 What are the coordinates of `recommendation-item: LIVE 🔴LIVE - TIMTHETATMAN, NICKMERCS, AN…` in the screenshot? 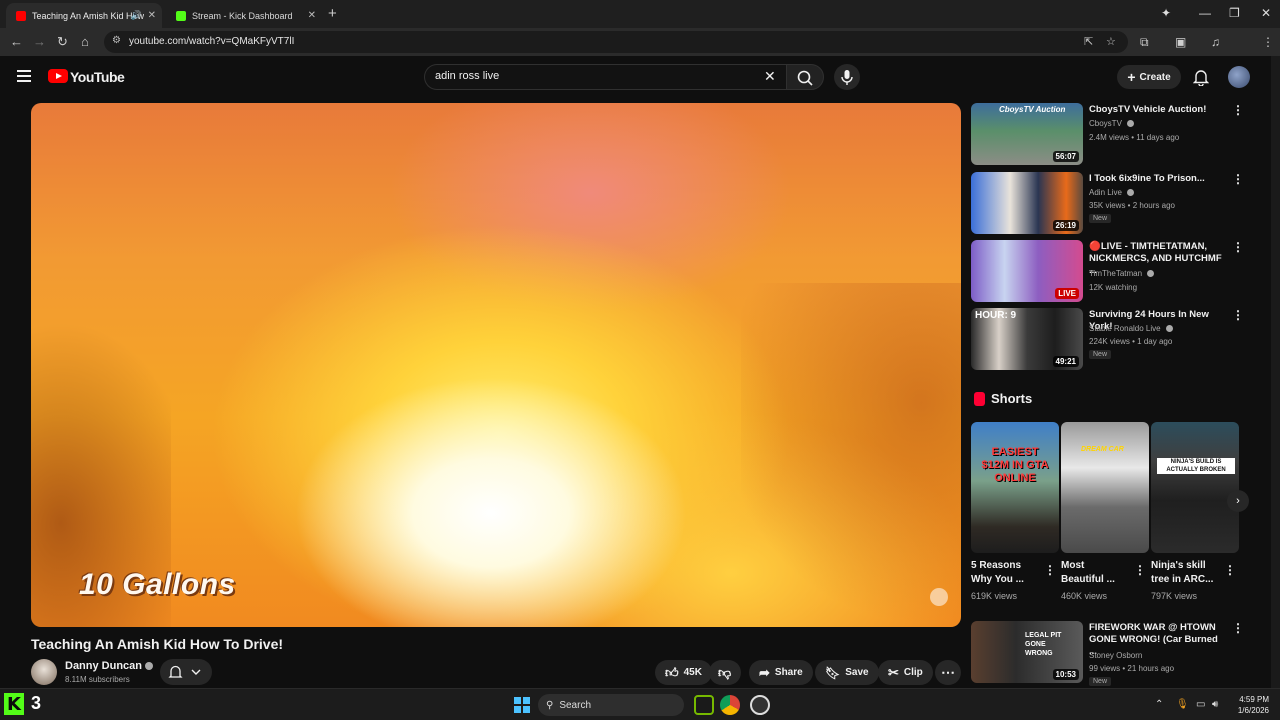 It's located at (1107, 271).